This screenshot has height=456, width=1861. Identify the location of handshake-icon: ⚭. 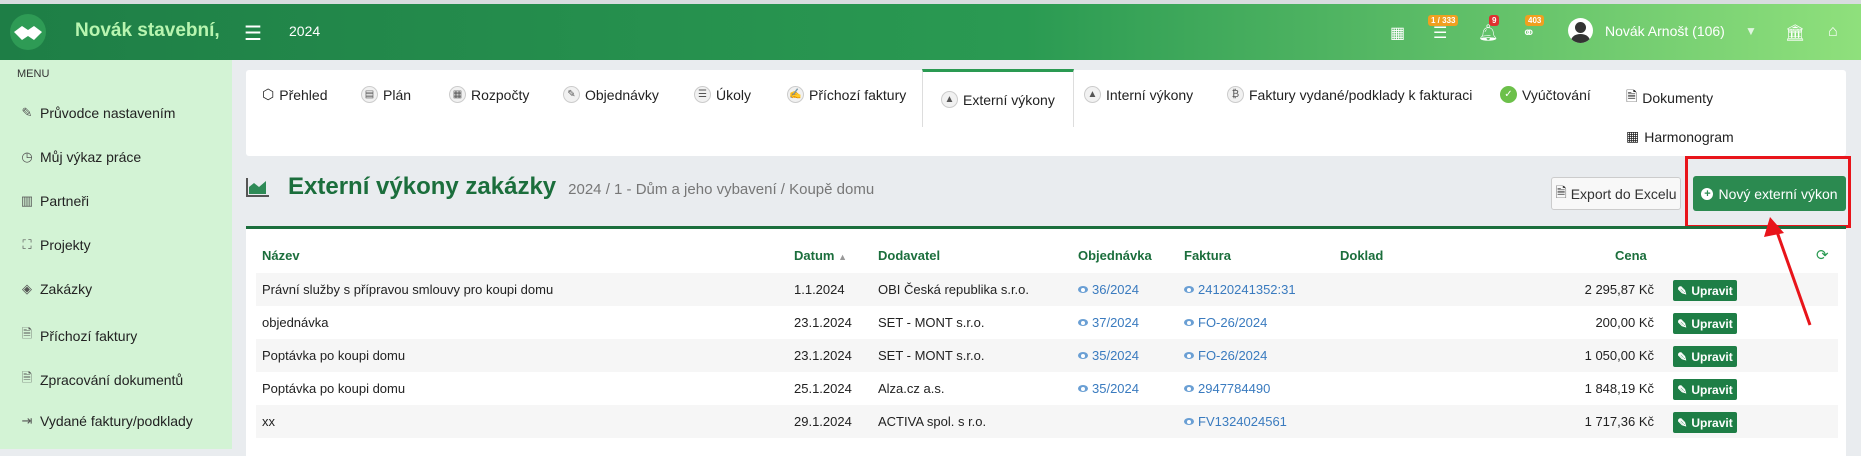
(1528, 33).